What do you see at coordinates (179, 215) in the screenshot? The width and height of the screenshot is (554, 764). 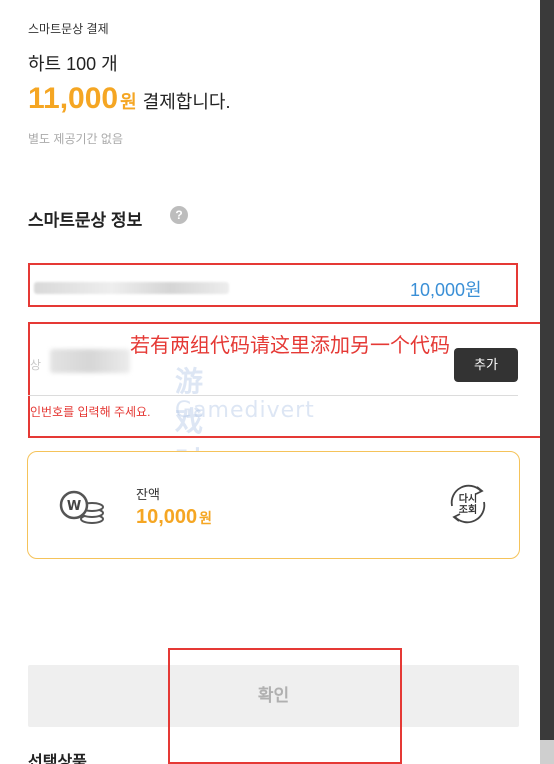 I see `help-icon: ?` at bounding box center [179, 215].